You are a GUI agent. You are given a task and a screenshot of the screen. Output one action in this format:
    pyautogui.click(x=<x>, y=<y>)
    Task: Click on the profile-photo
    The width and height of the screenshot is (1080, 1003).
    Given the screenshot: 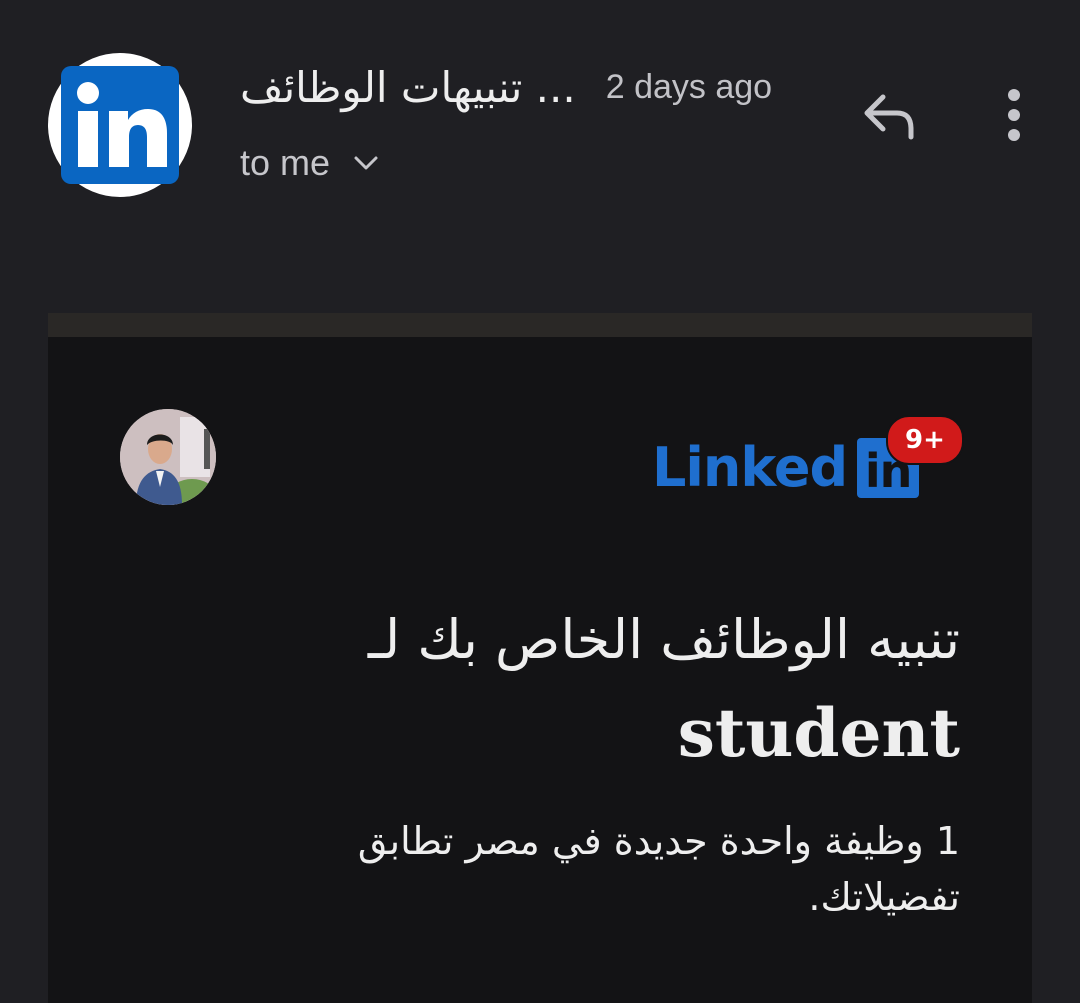 What is the action you would take?
    pyautogui.click(x=168, y=457)
    